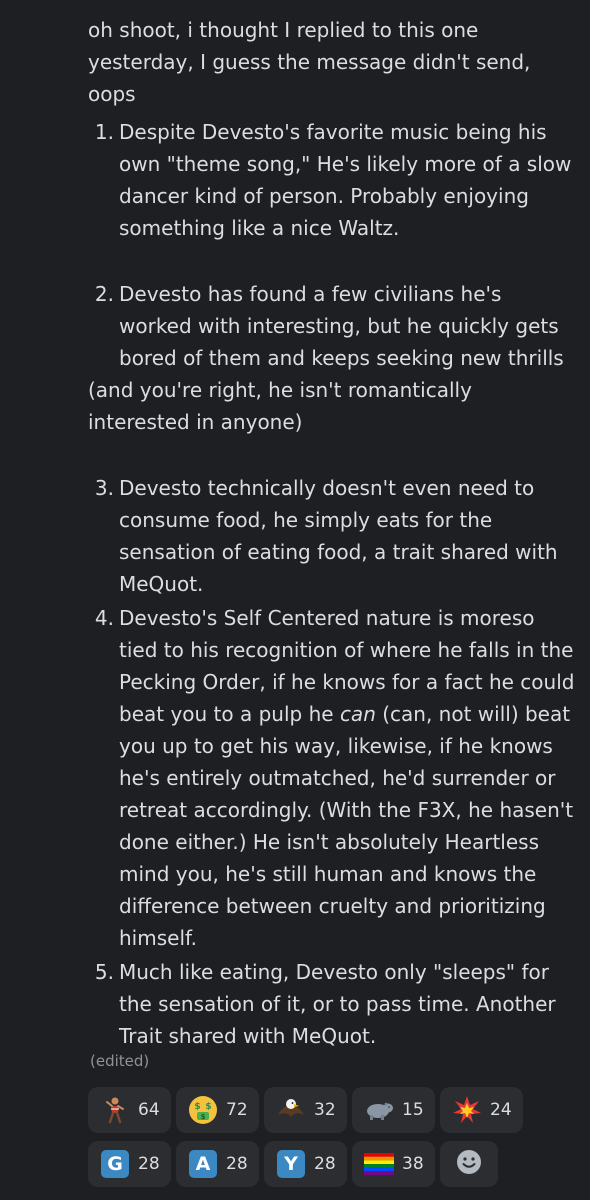  What do you see at coordinates (501, 1110) in the screenshot?
I see `reaction-count: 24` at bounding box center [501, 1110].